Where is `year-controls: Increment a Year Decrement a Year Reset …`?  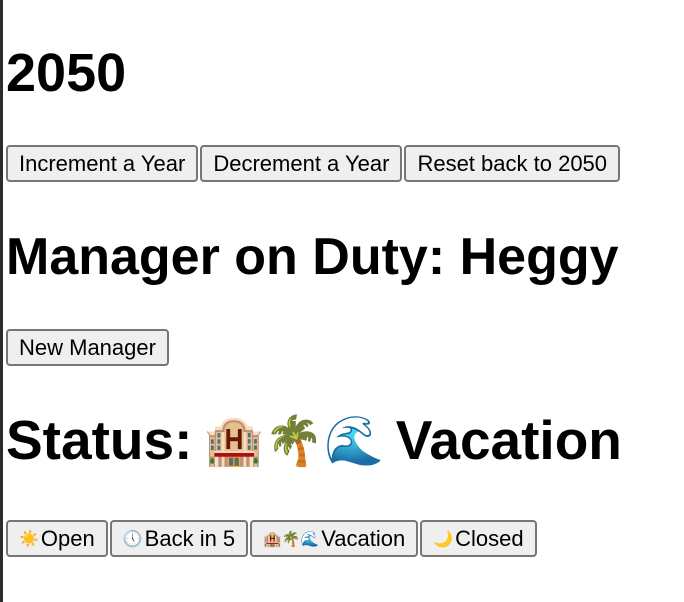 year-controls: Increment a Year Decrement a Year Reset … is located at coordinates (313, 163).